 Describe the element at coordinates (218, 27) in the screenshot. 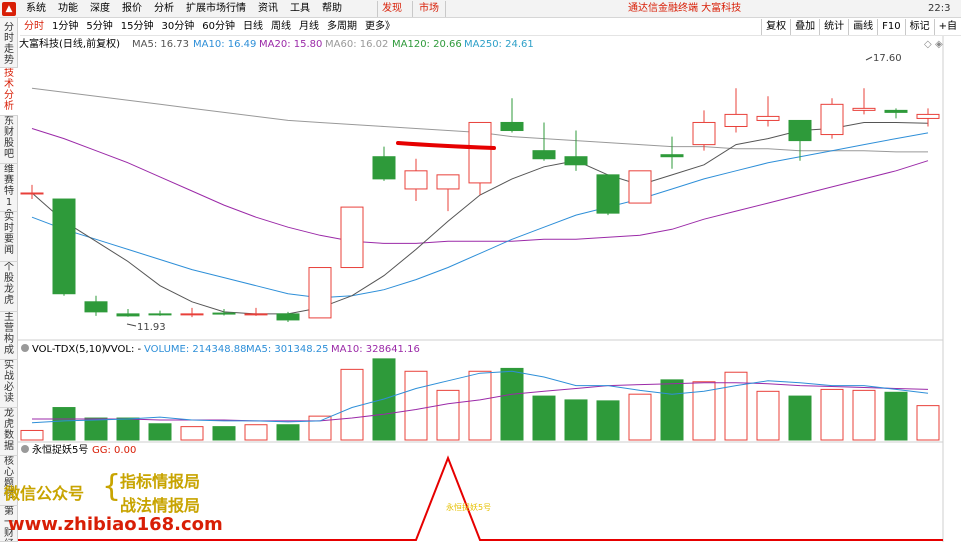

I see `period-tab-60min: 60分钟` at that location.